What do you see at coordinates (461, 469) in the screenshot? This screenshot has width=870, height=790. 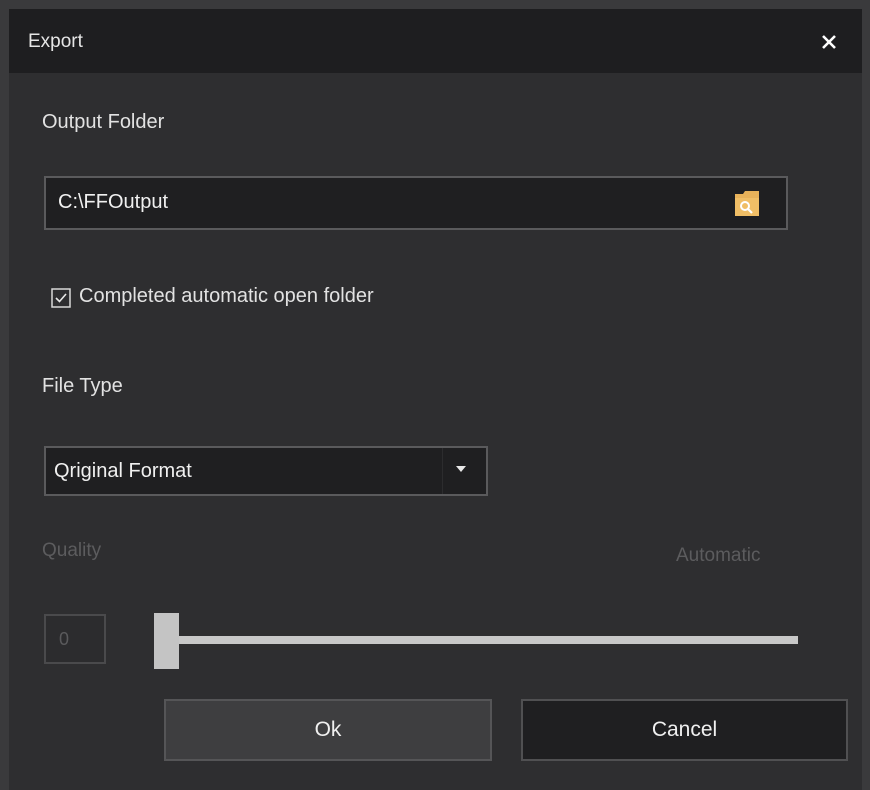 I see `chevron-down-icon` at bounding box center [461, 469].